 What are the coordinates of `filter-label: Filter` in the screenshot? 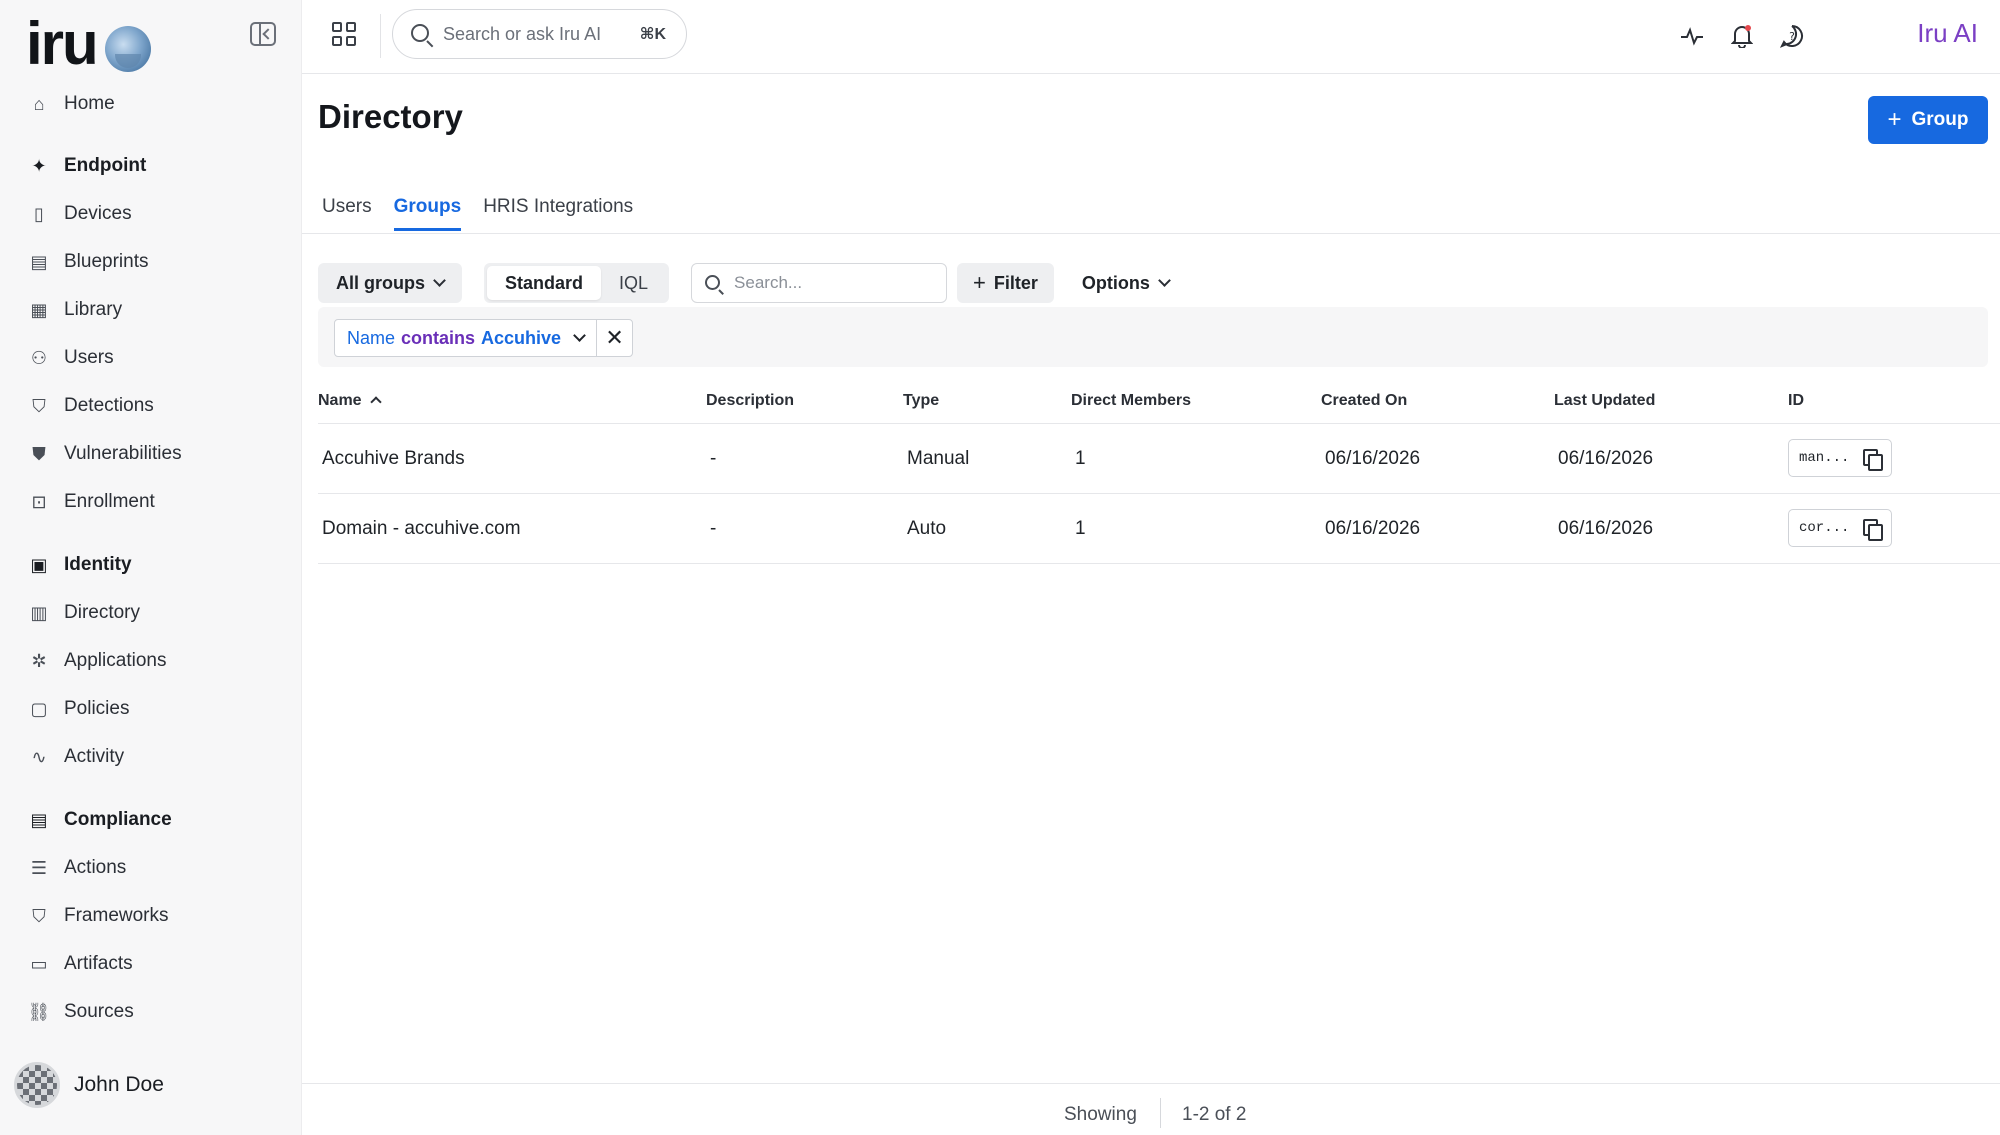 It's located at (1015, 282).